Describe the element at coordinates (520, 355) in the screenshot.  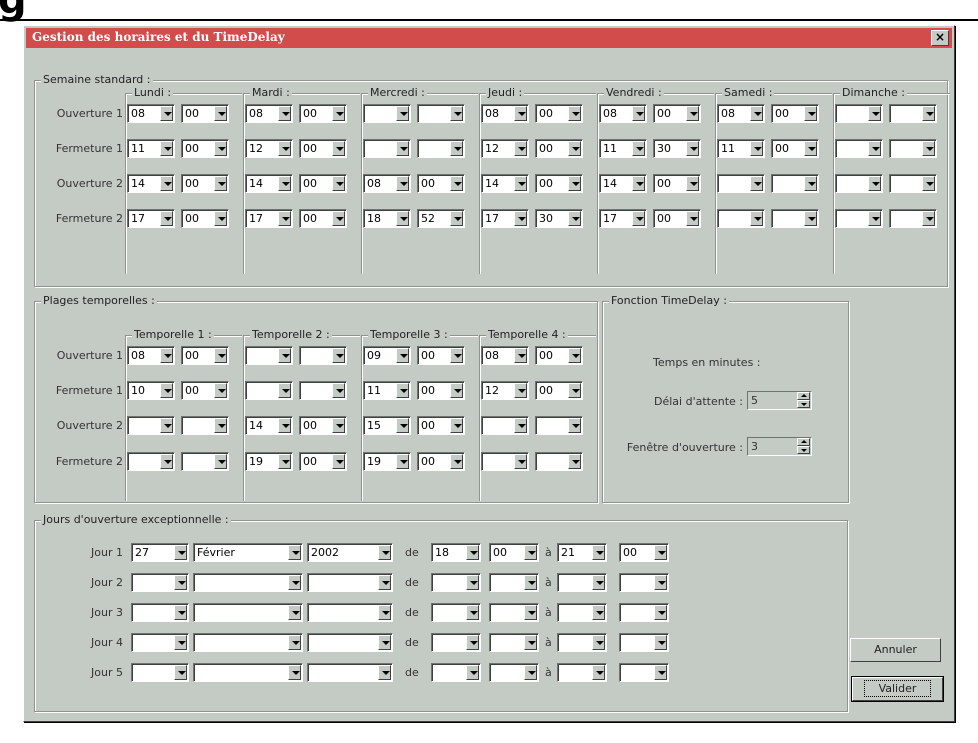
I see `range-3-row-0-hour-dropdown-button` at that location.